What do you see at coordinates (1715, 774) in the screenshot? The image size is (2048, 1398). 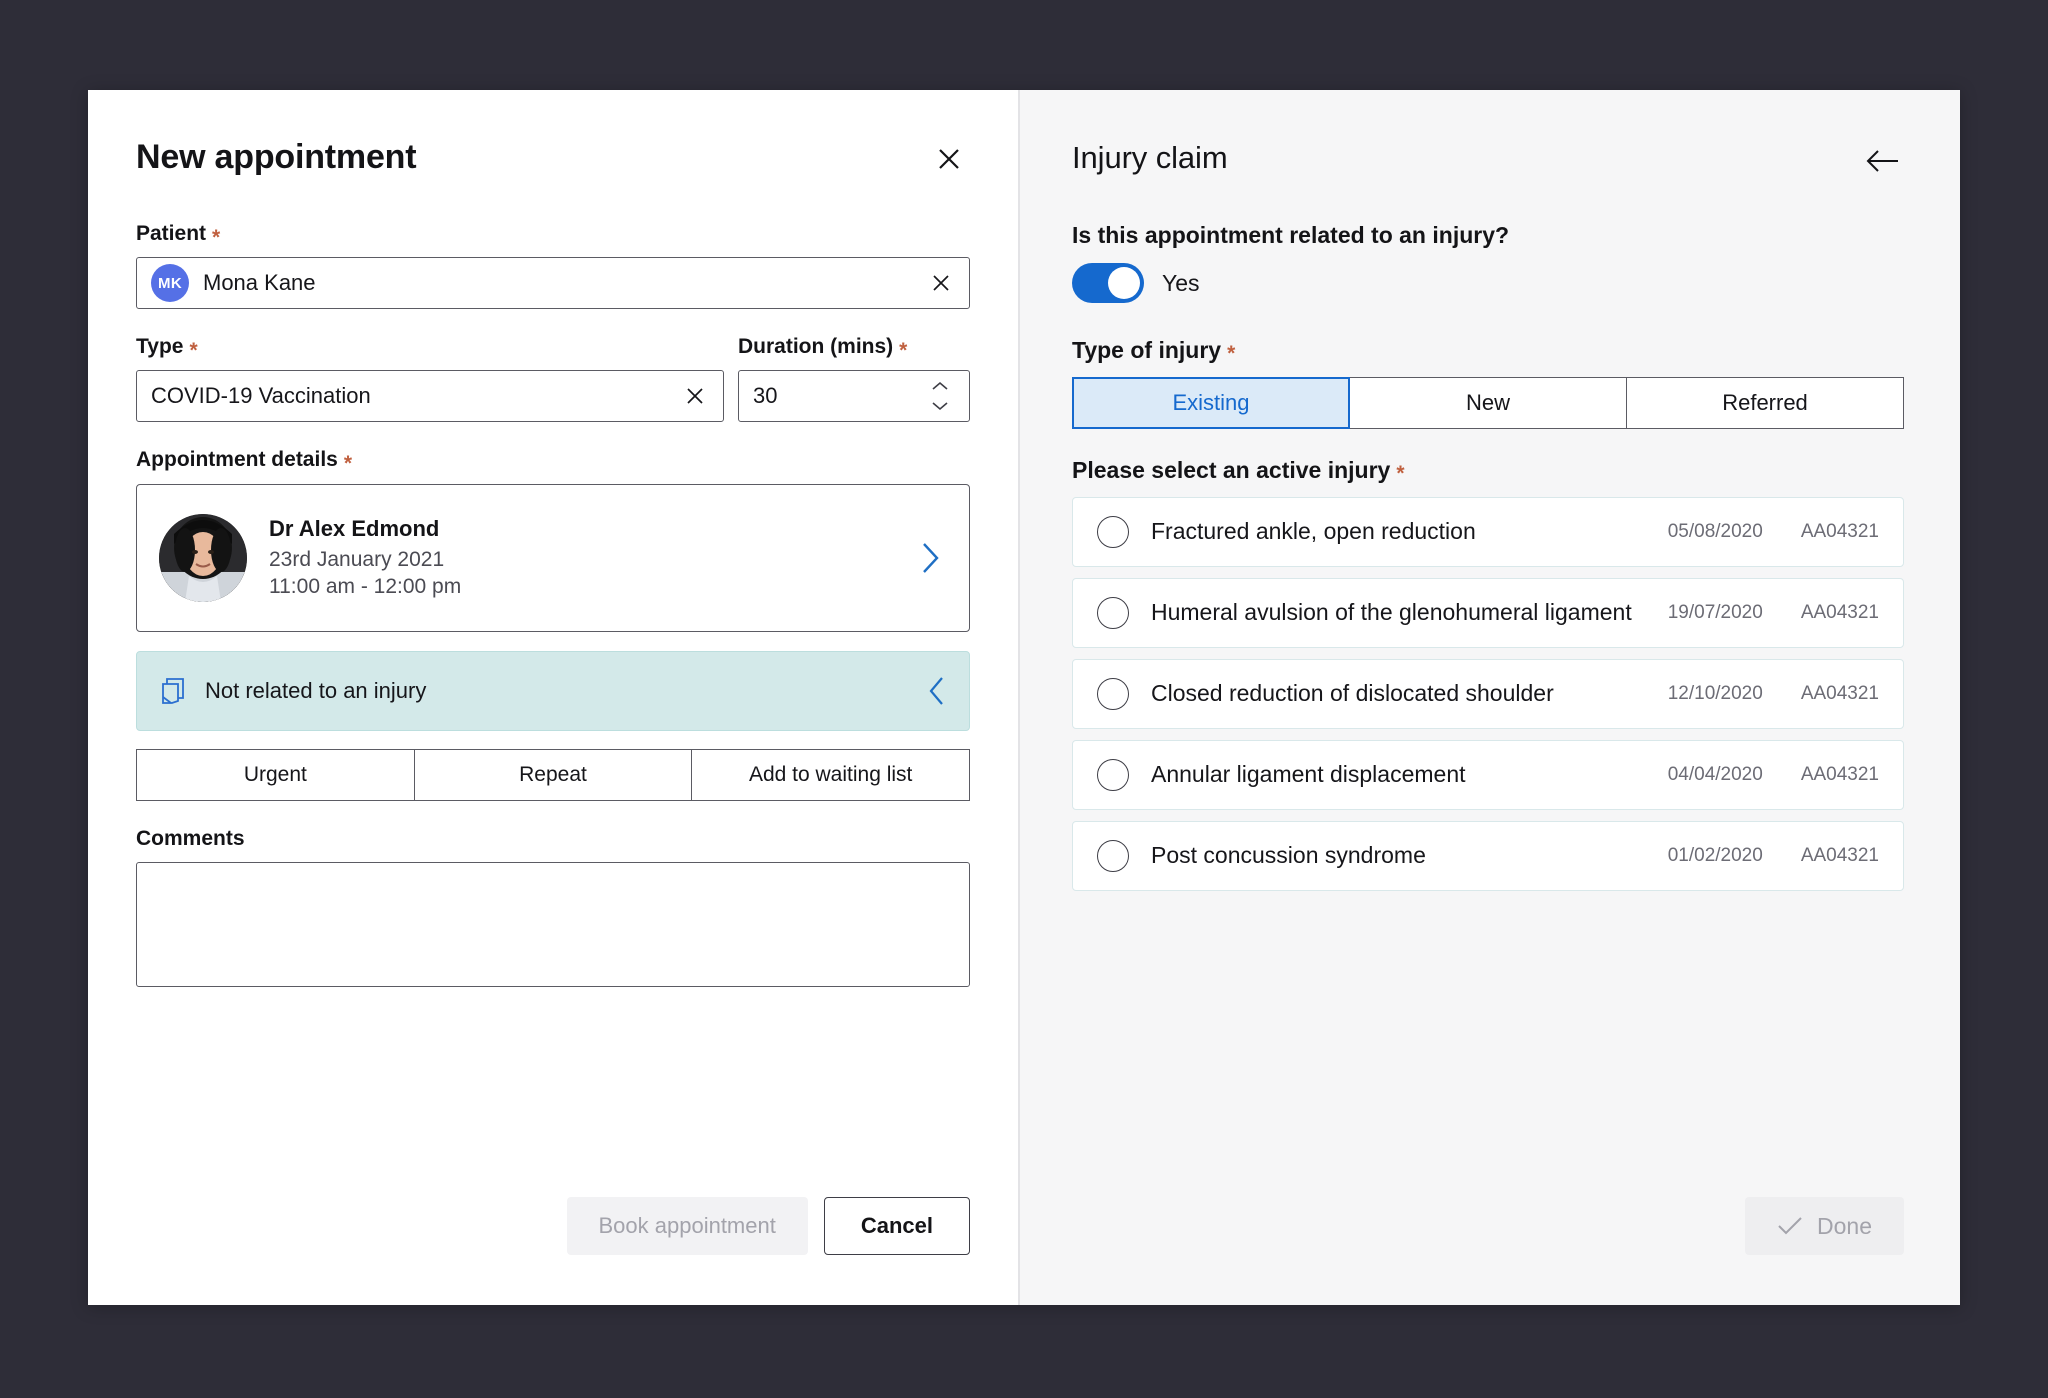 I see `injury-date: 04/04/2020` at bounding box center [1715, 774].